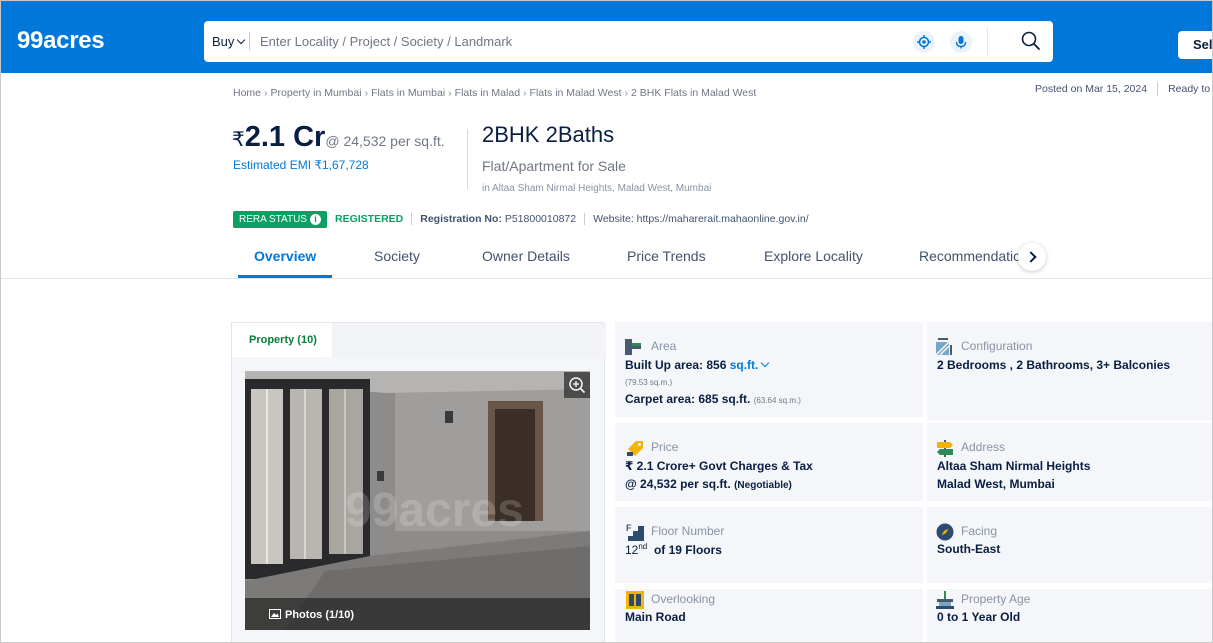 The height and width of the screenshot is (643, 1213). What do you see at coordinates (961, 42) in the screenshot?
I see `microphone-icon` at bounding box center [961, 42].